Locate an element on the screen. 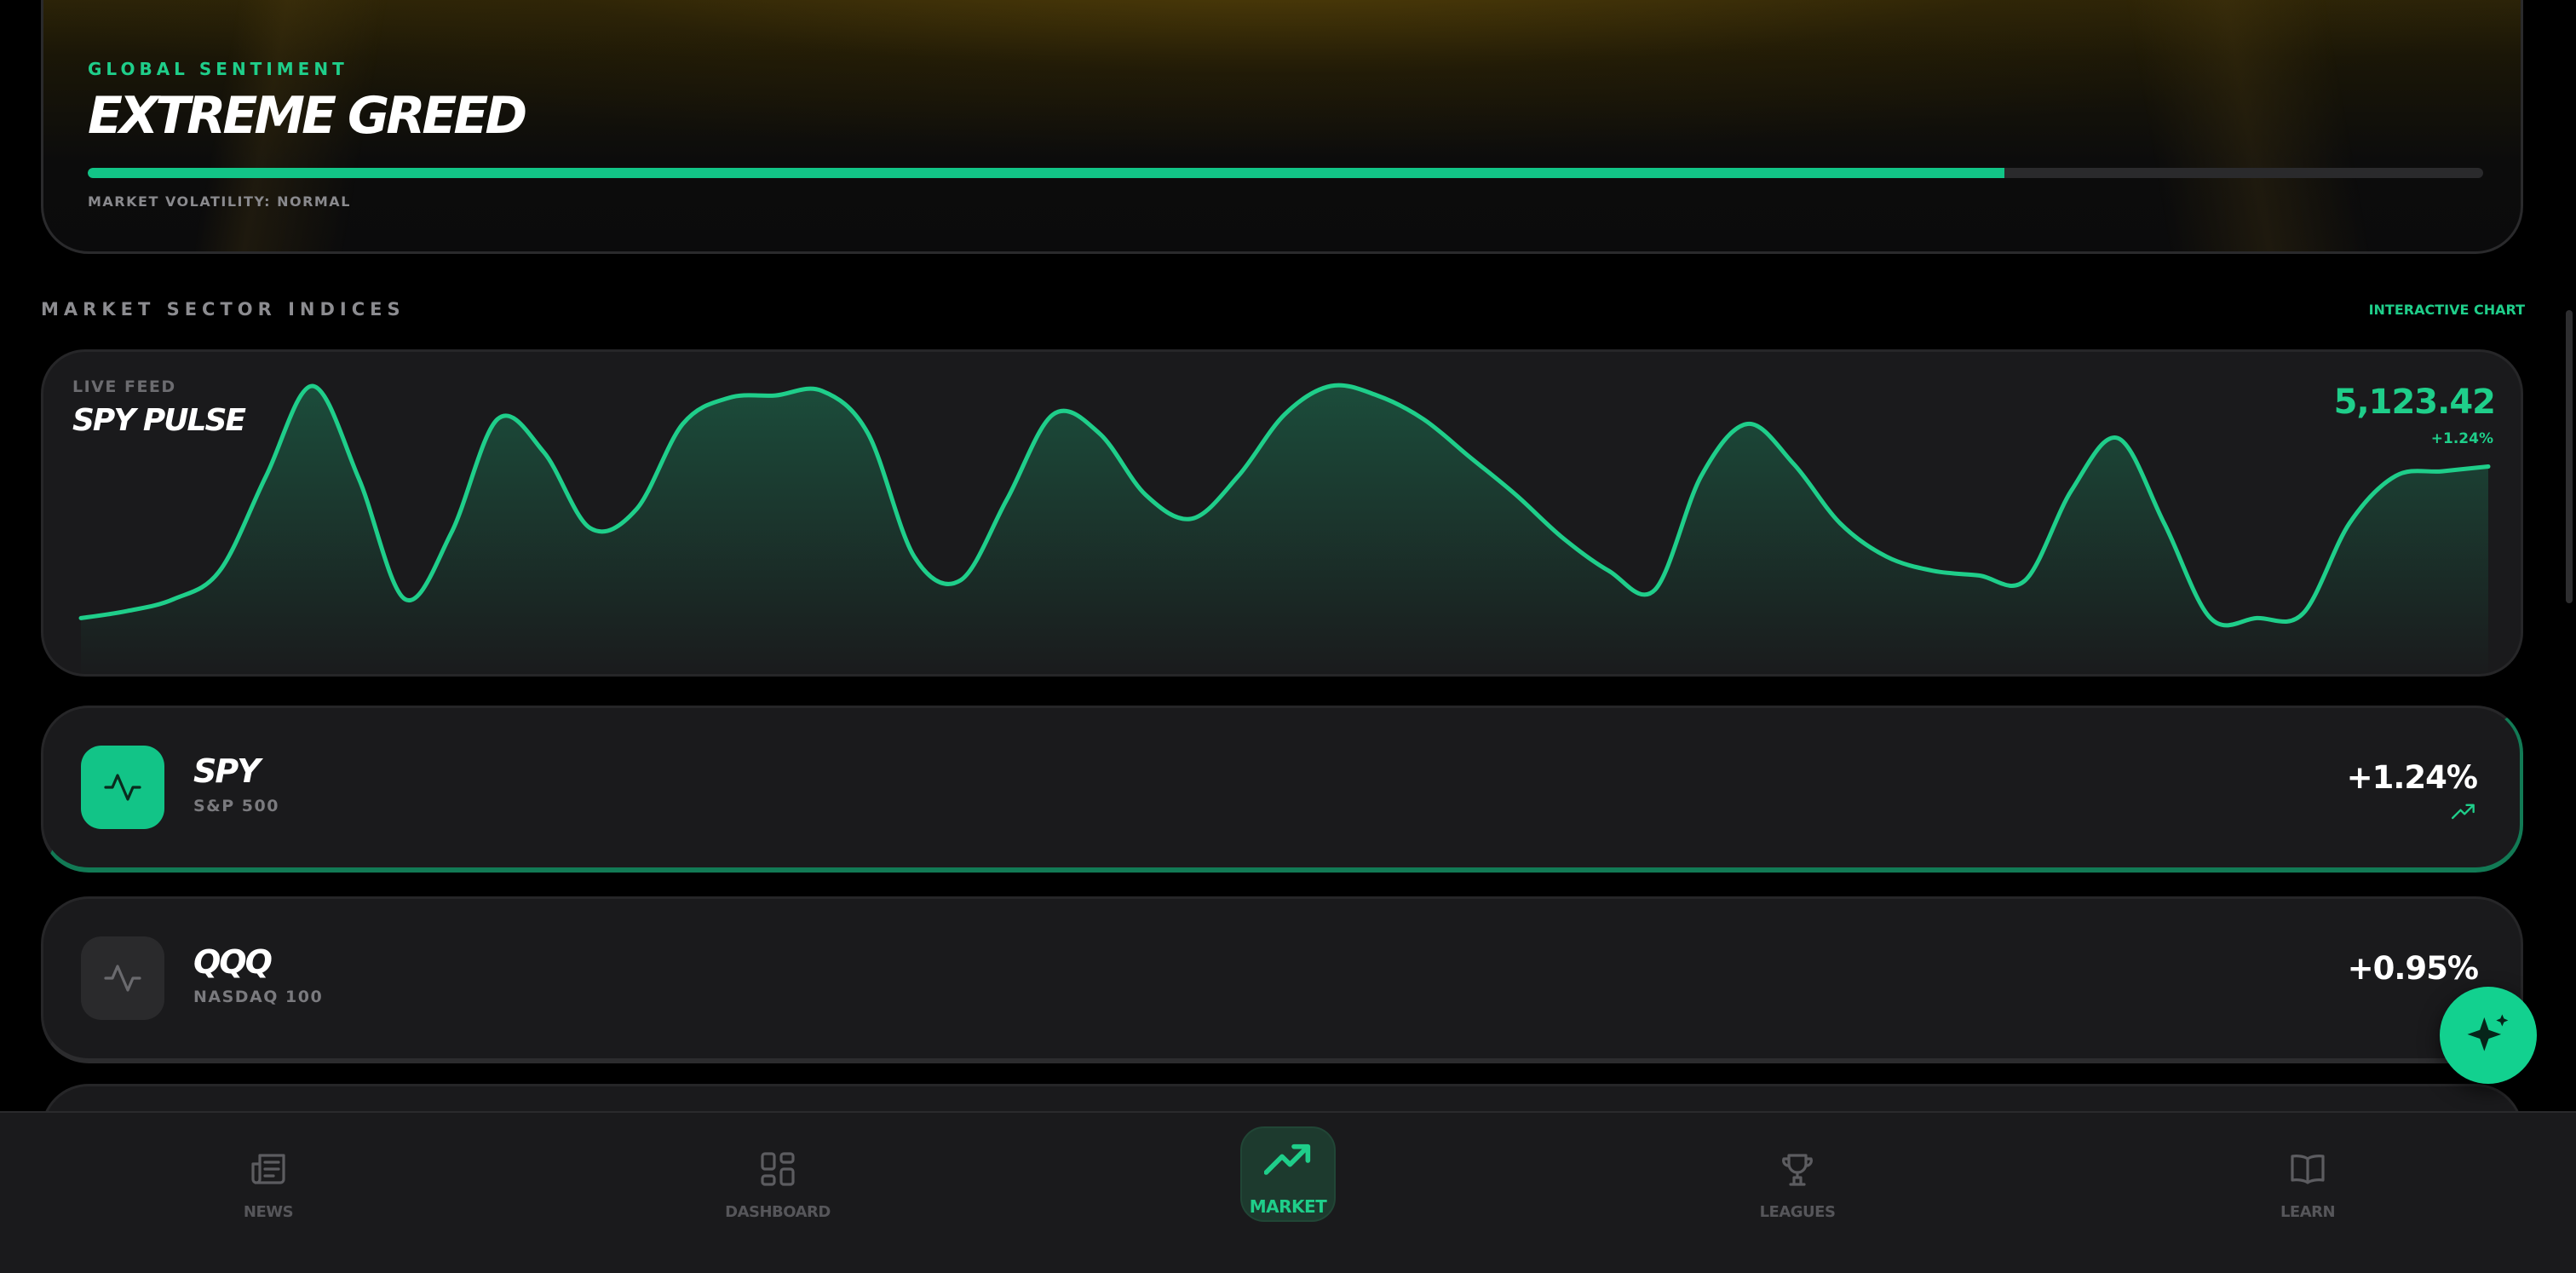 The height and width of the screenshot is (1273, 2576). nav-leagues: LEAGUES is located at coordinates (1797, 1193).